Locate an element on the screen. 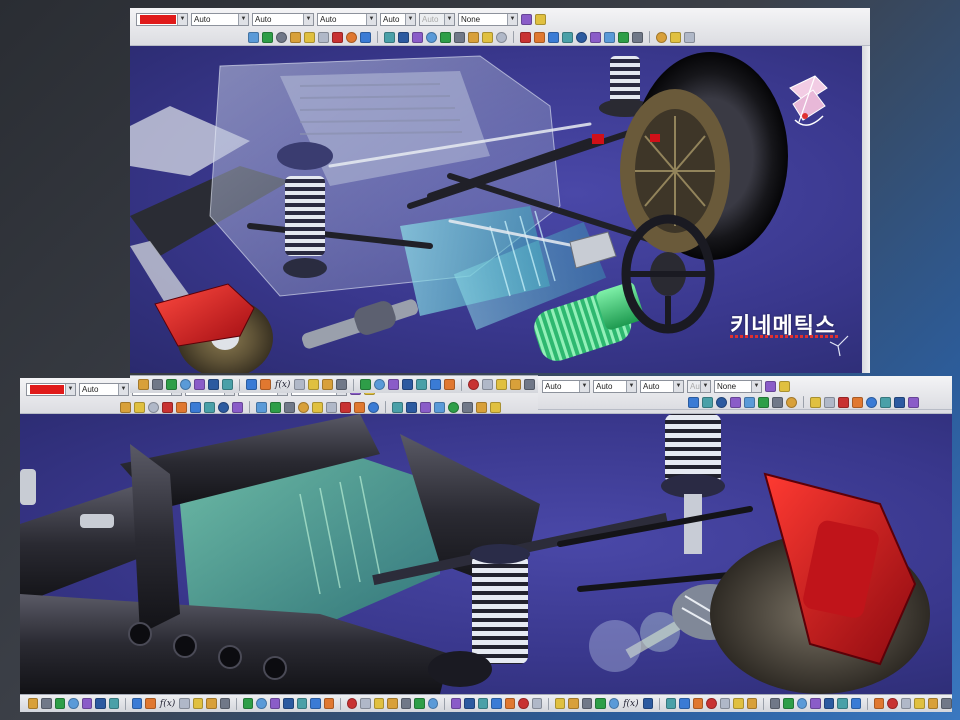 The height and width of the screenshot is (720, 960). linetype-dropdown: Auto ▼ is located at coordinates (615, 386).